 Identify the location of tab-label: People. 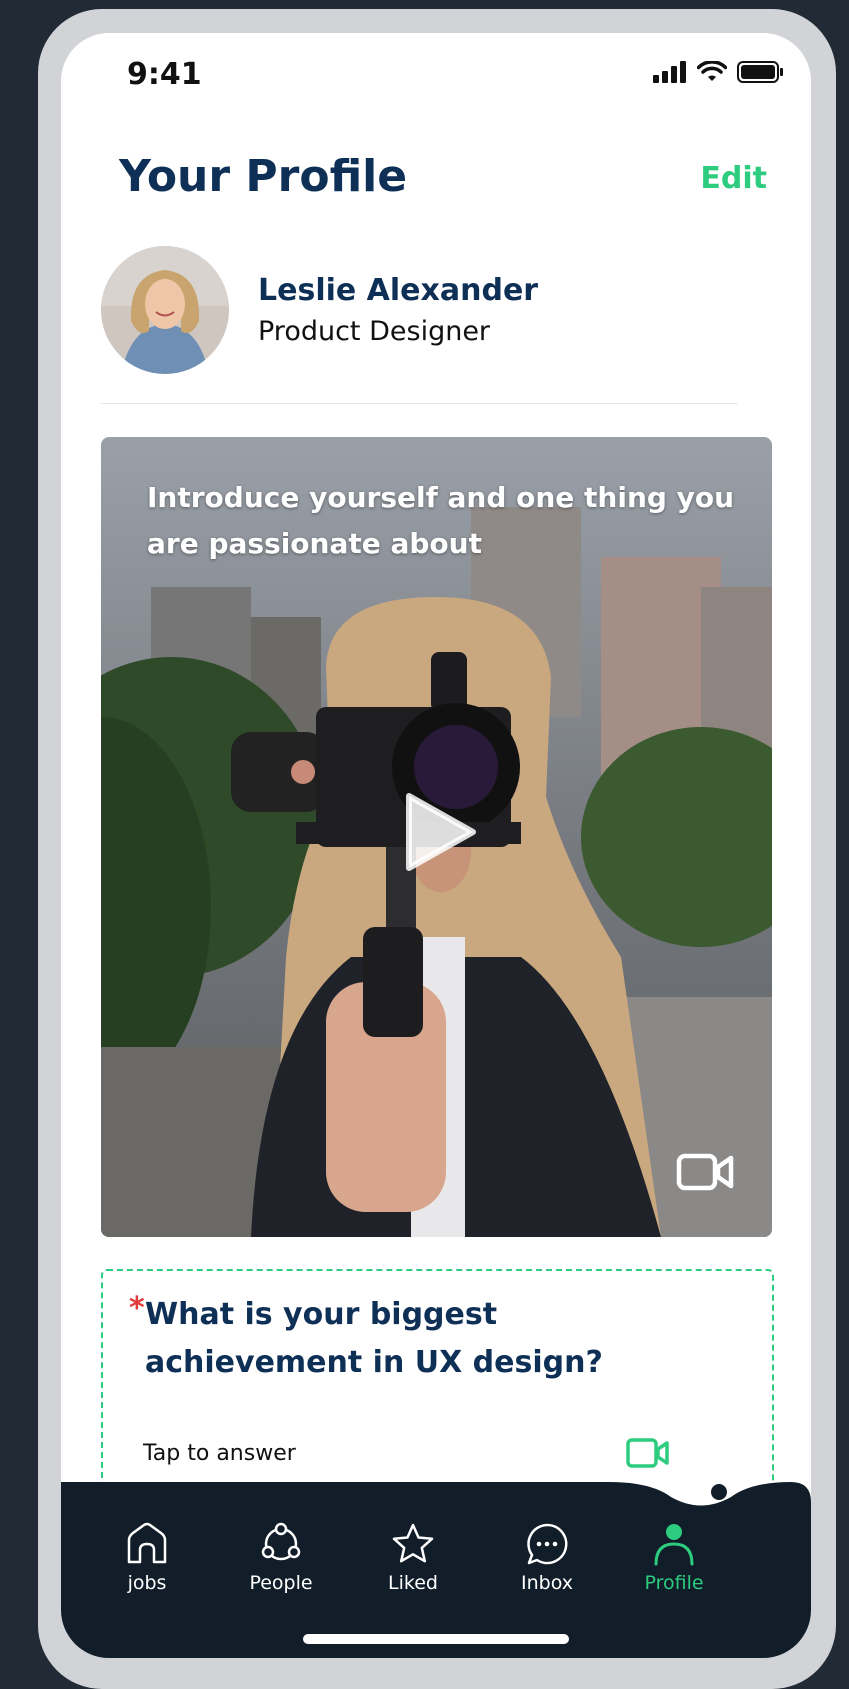
(281, 1583).